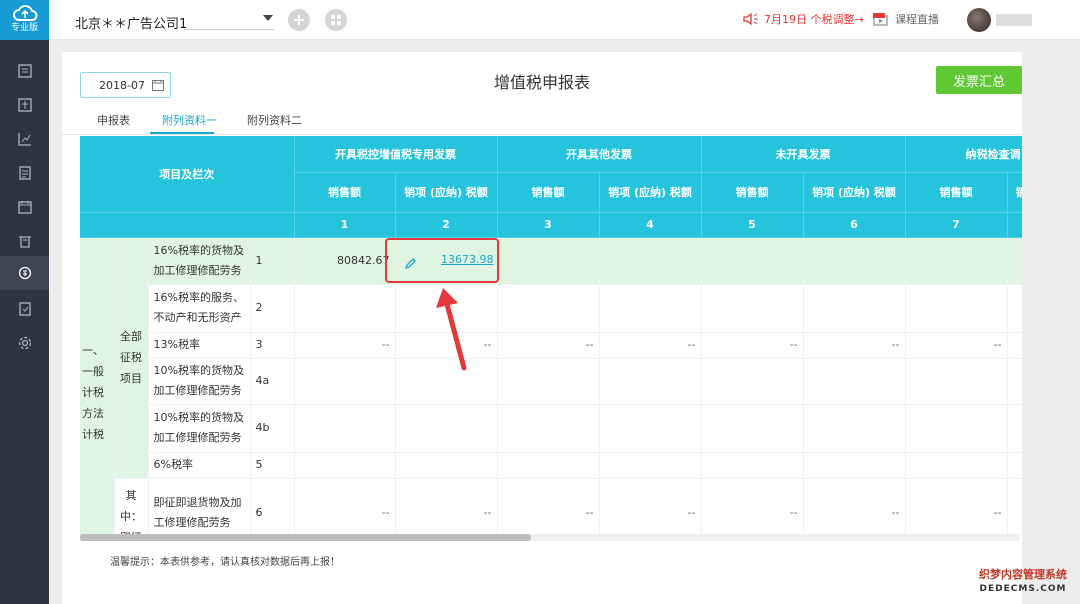 This screenshot has height=604, width=1080. What do you see at coordinates (131, 22) in the screenshot?
I see `company-select: 北京＊＊广告公司1` at bounding box center [131, 22].